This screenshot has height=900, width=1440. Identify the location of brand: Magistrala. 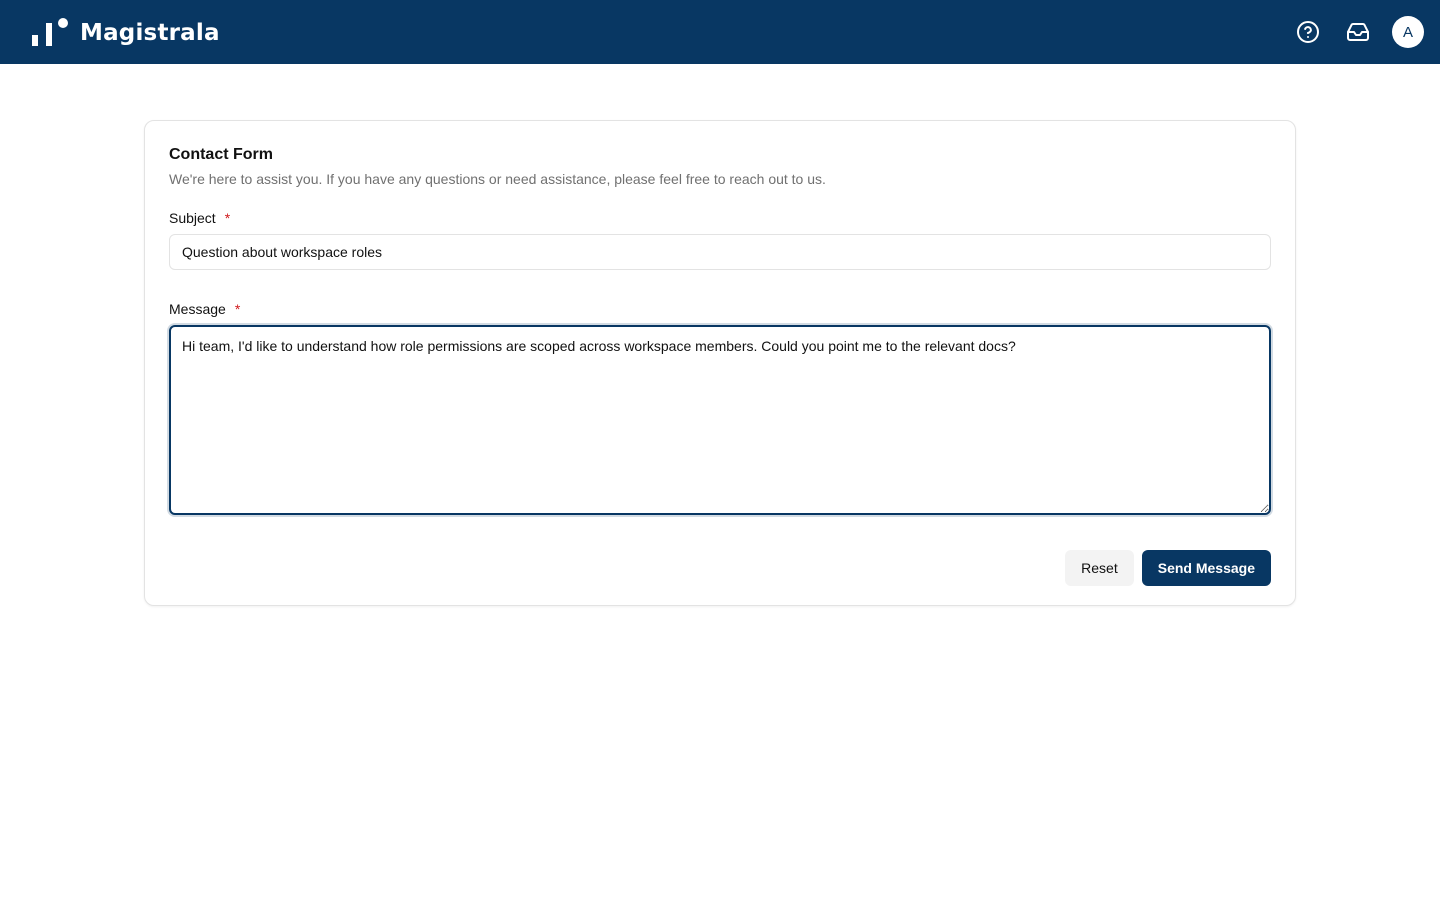
(126, 32).